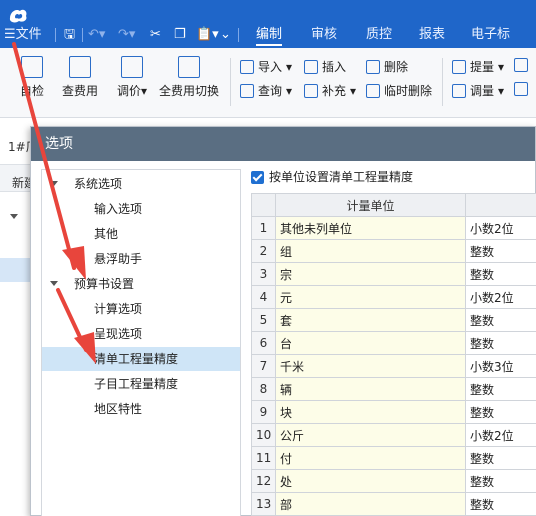 The image size is (536, 516). What do you see at coordinates (370, 481) in the screenshot?
I see `unit-cell: 处` at bounding box center [370, 481].